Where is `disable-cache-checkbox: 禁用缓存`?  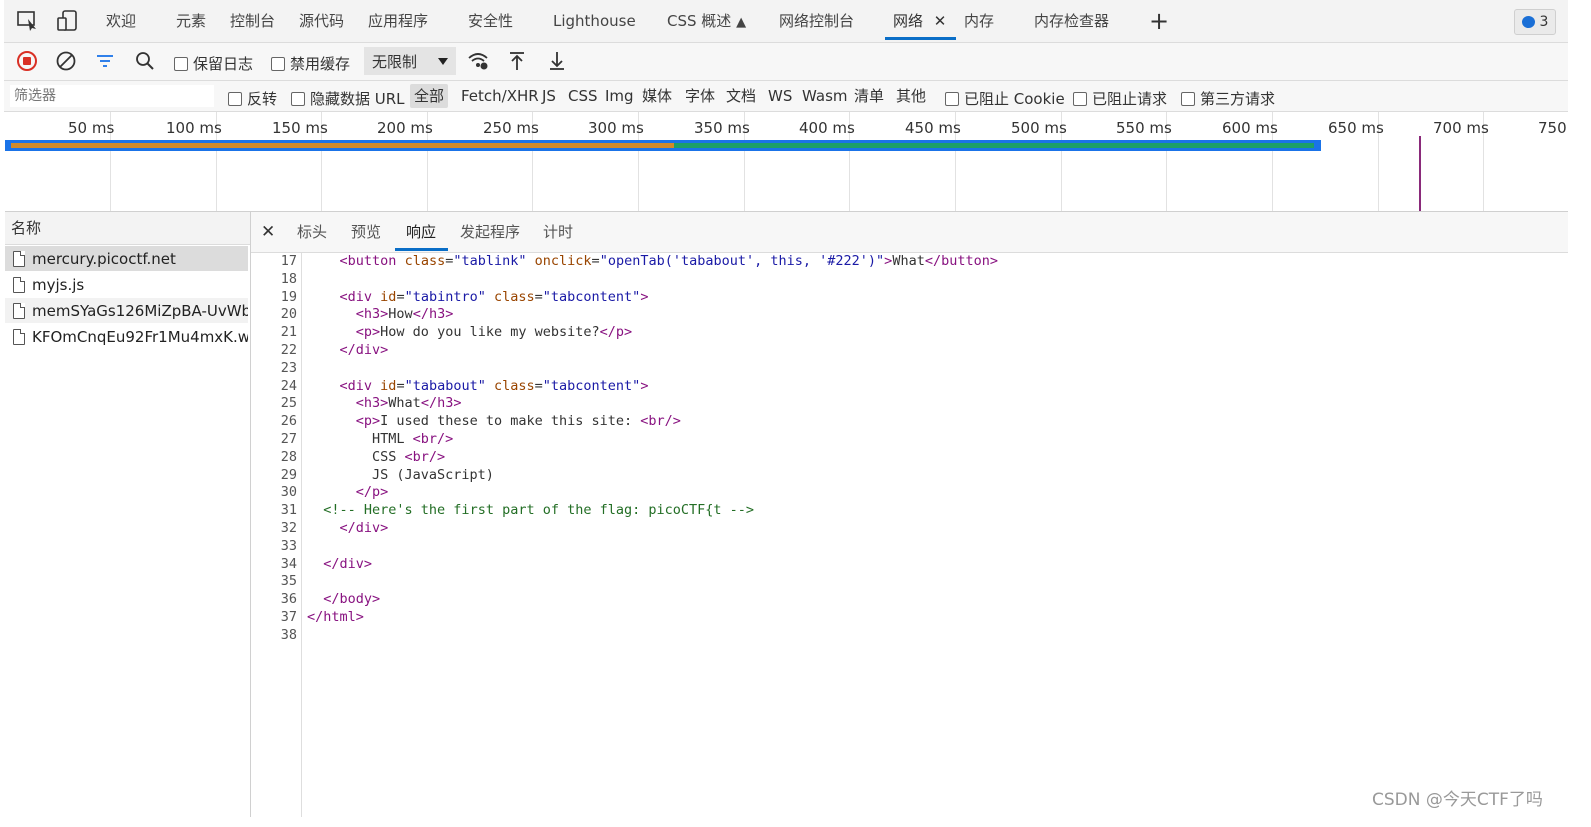 disable-cache-checkbox: 禁用缓存 is located at coordinates (310, 63).